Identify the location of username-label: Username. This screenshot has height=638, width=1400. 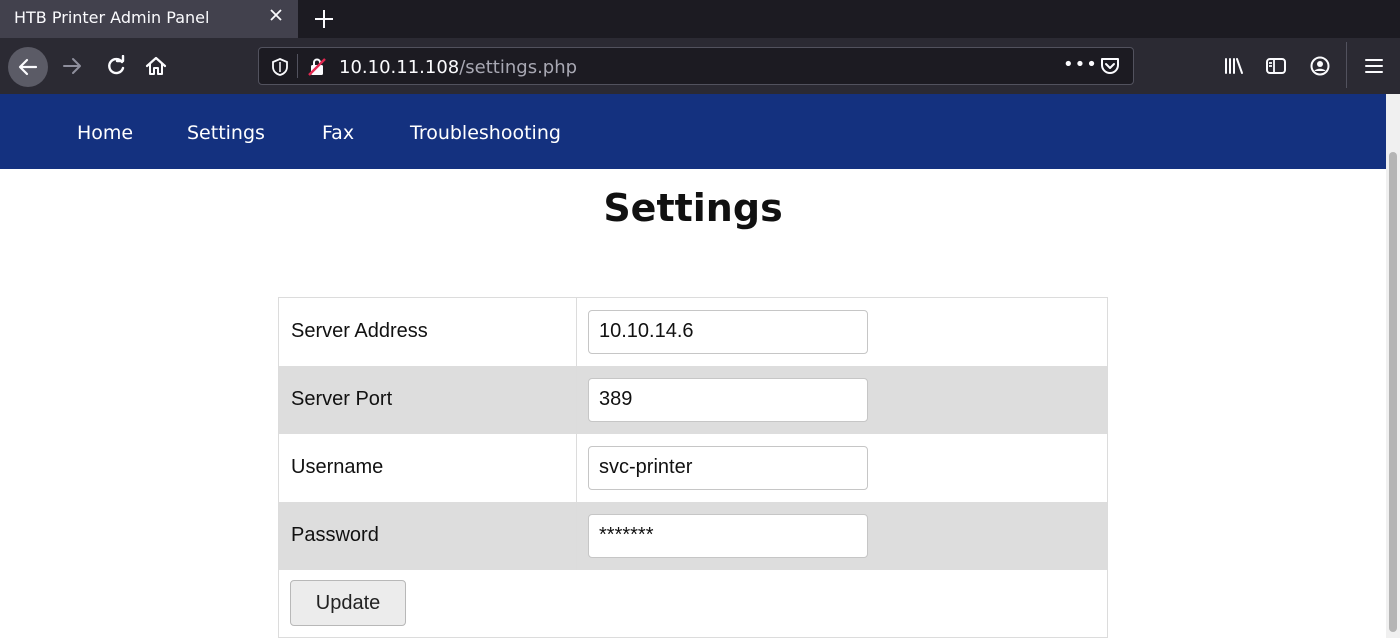
(427, 467).